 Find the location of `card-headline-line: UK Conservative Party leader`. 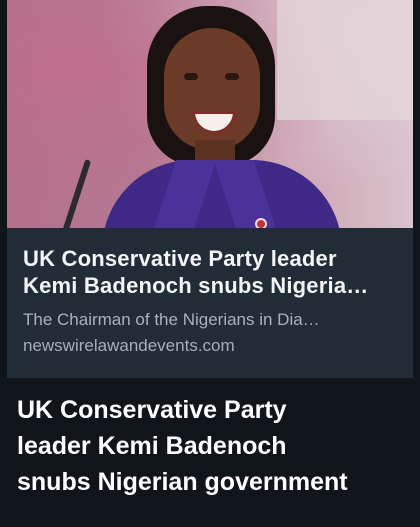

card-headline-line: UK Conservative Party leader is located at coordinates (180, 258).